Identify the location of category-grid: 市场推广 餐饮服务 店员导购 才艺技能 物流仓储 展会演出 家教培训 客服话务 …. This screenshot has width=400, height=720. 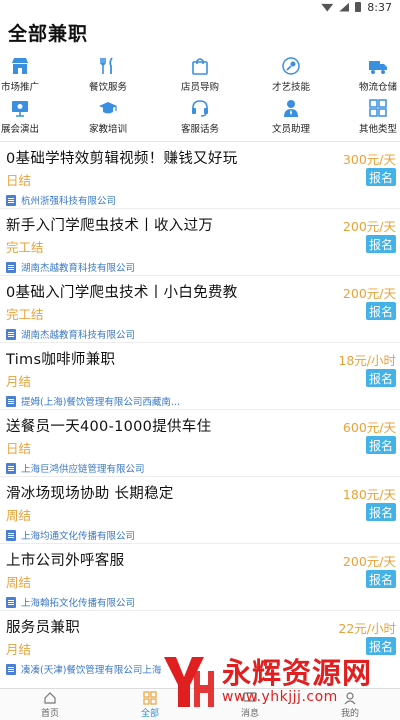
(200, 96).